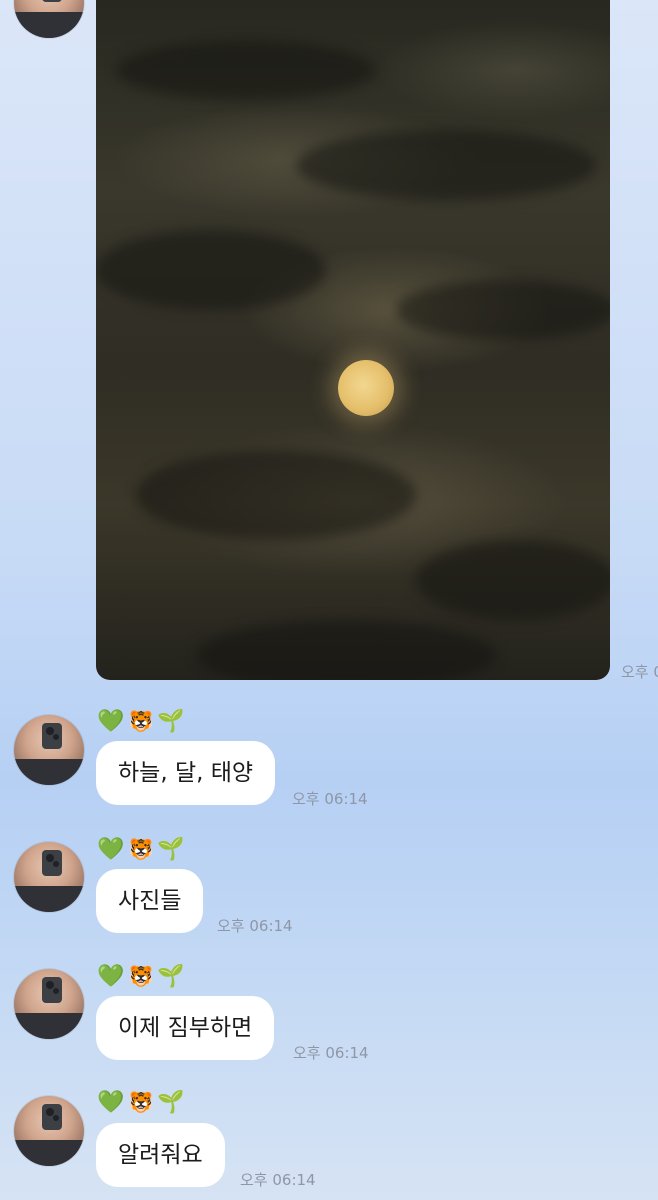 This screenshot has height=1200, width=658. I want to click on message-bubble: 이제 짐부하면, so click(185, 1028).